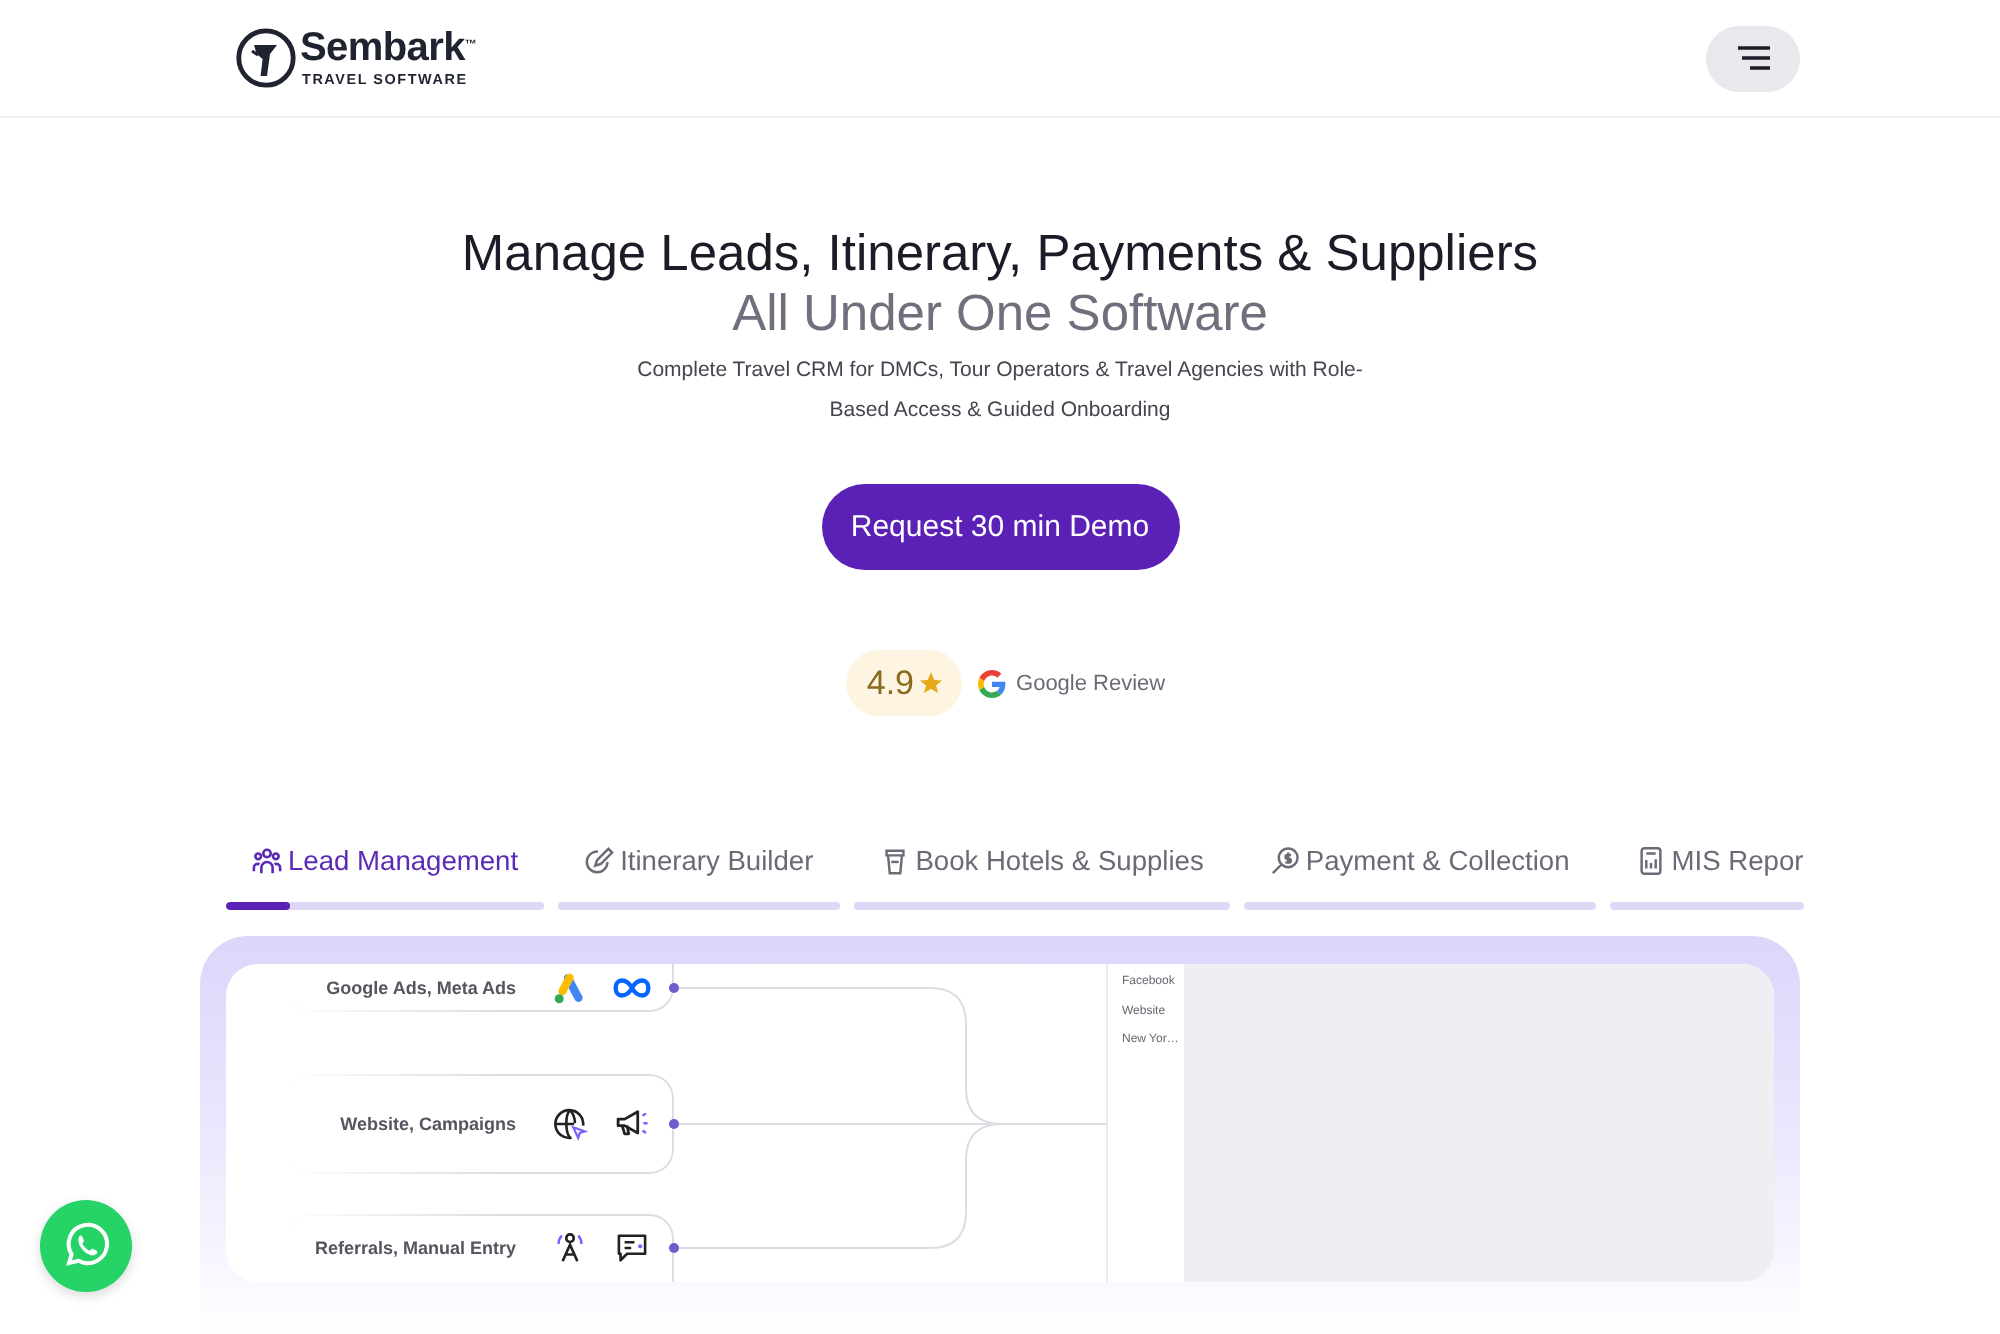 This screenshot has height=1334, width=2000. Describe the element at coordinates (1284, 860) in the screenshot. I see `coin-search-icon` at that location.